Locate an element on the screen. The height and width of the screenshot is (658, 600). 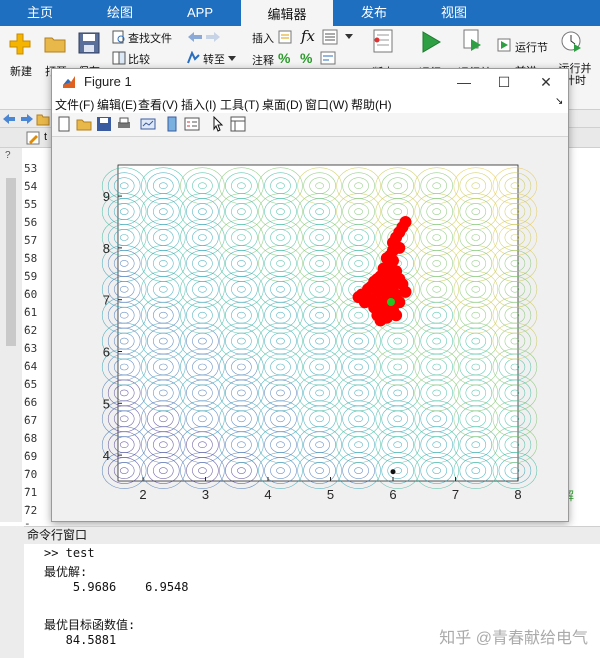
pointer-icon is located at coordinates (218, 124).